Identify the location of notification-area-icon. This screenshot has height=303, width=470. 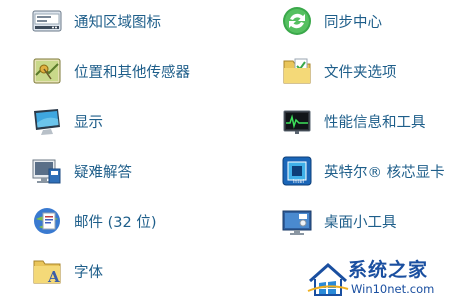
(47, 21).